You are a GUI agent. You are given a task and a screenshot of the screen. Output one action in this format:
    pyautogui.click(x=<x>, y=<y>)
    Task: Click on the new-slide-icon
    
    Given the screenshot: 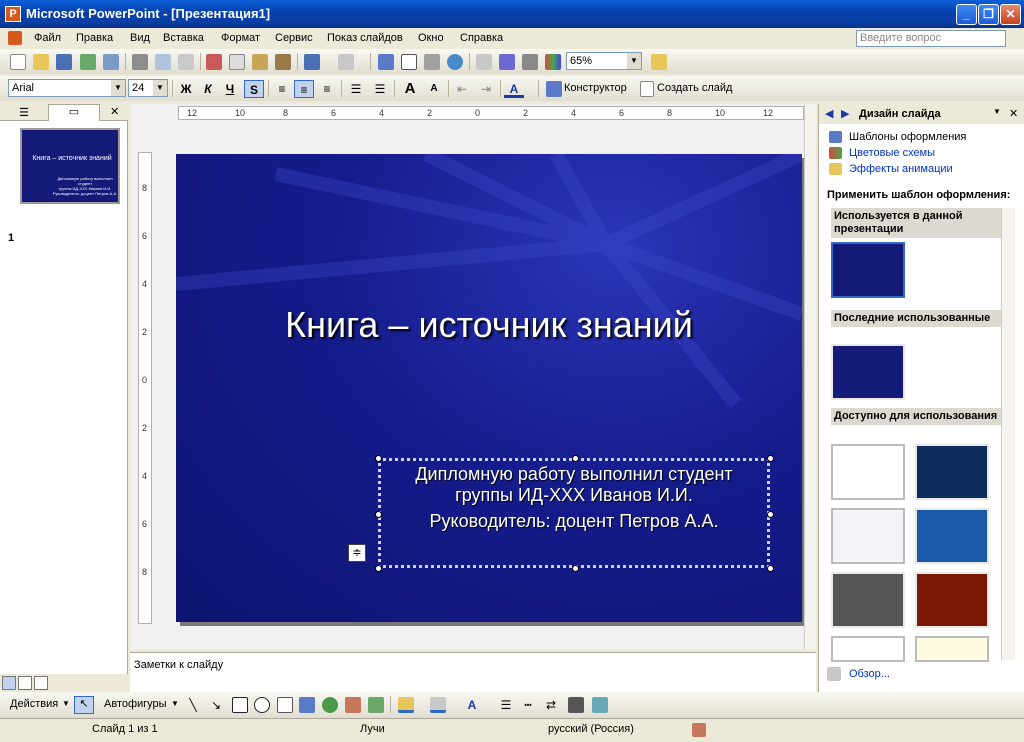 What is the action you would take?
    pyautogui.click(x=647, y=89)
    